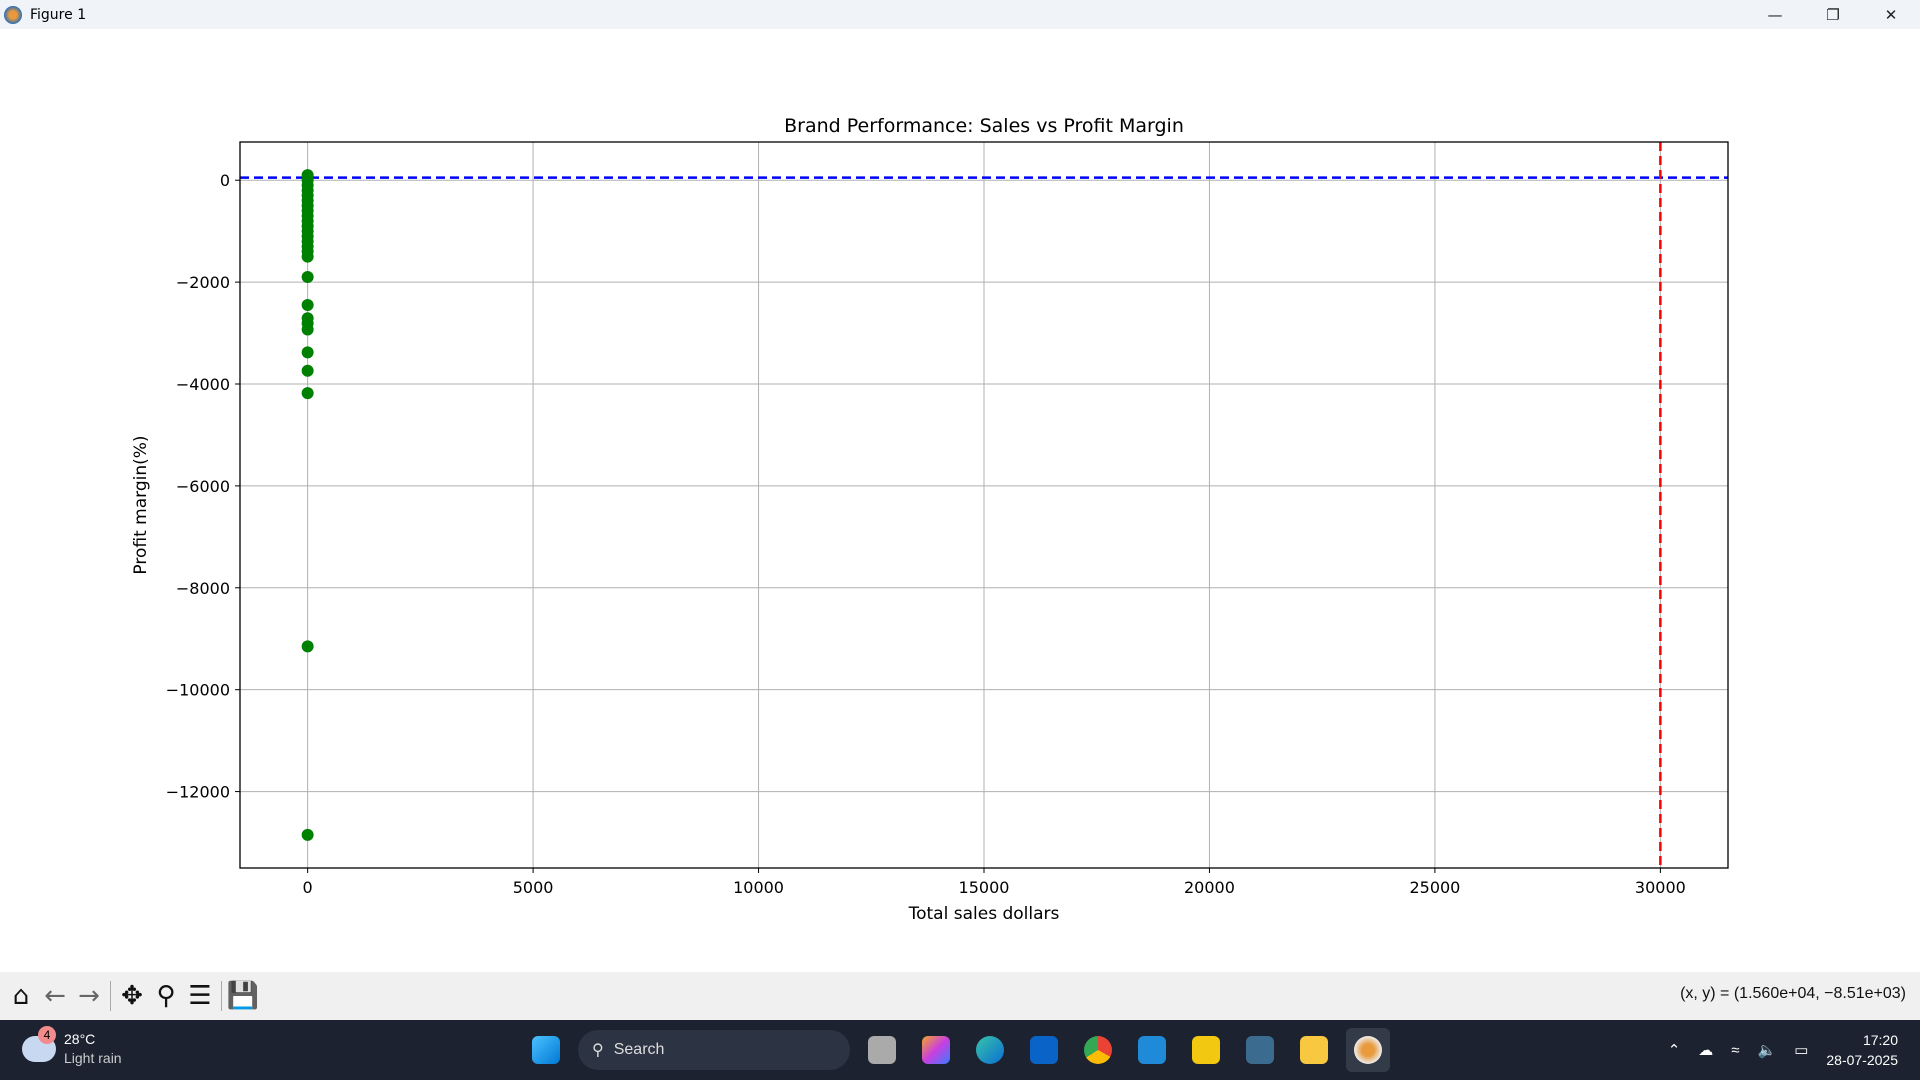 The height and width of the screenshot is (1080, 1920). Describe the element at coordinates (225, 180) in the screenshot. I see `y-tick-label: 0` at that location.